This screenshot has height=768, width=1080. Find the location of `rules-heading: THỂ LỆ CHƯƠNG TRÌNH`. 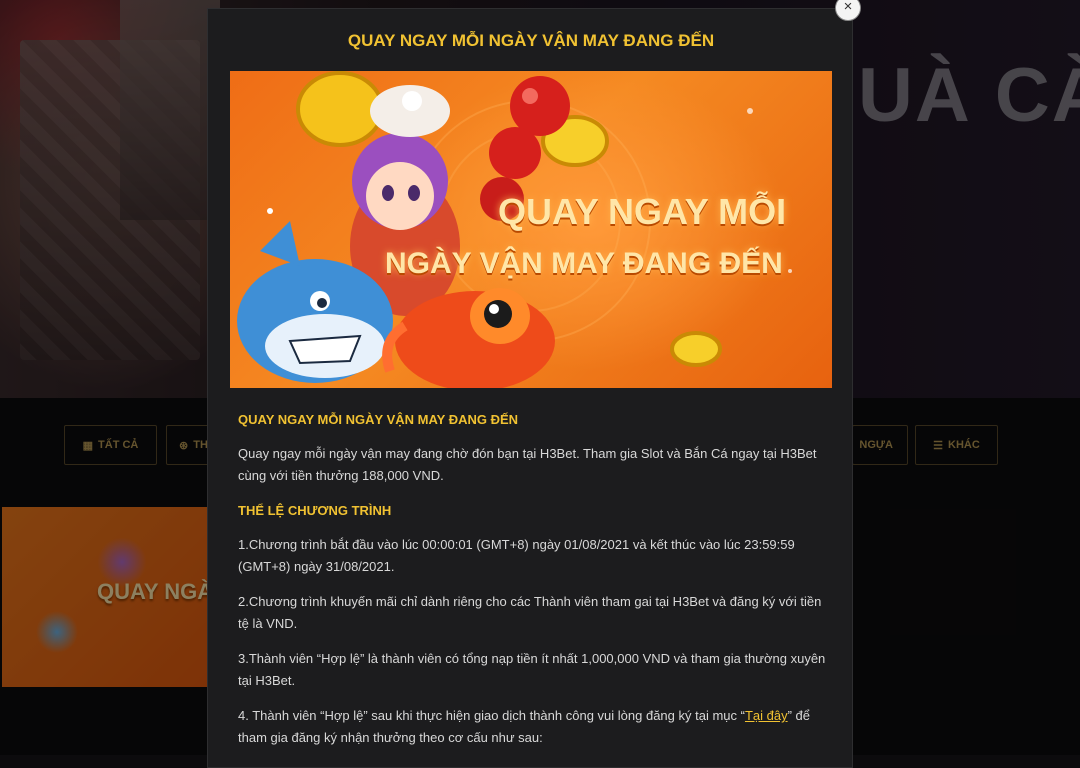

rules-heading: THỂ LỆ CHƯƠNG TRÌNH is located at coordinates (315, 510).